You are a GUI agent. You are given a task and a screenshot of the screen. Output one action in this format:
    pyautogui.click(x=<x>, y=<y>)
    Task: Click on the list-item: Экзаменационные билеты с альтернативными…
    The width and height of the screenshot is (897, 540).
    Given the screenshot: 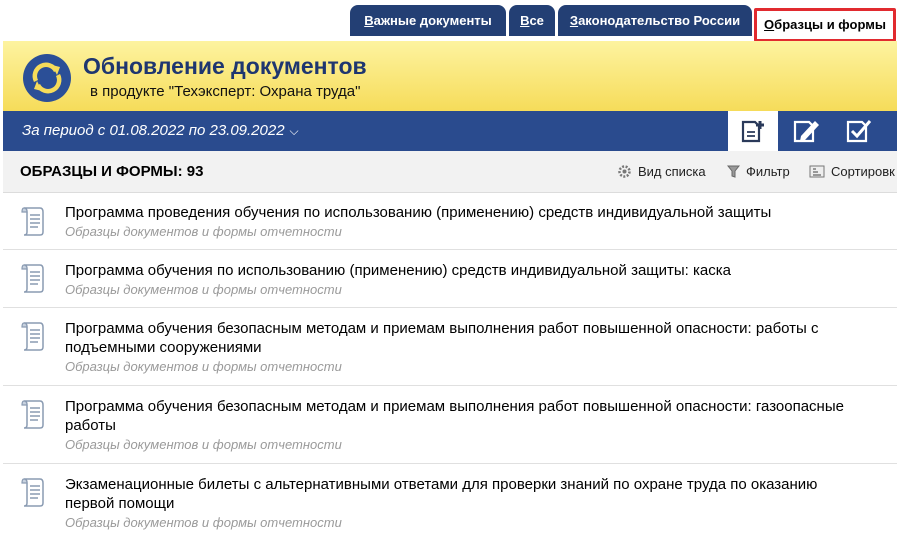 What is the action you would take?
    pyautogui.click(x=450, y=502)
    